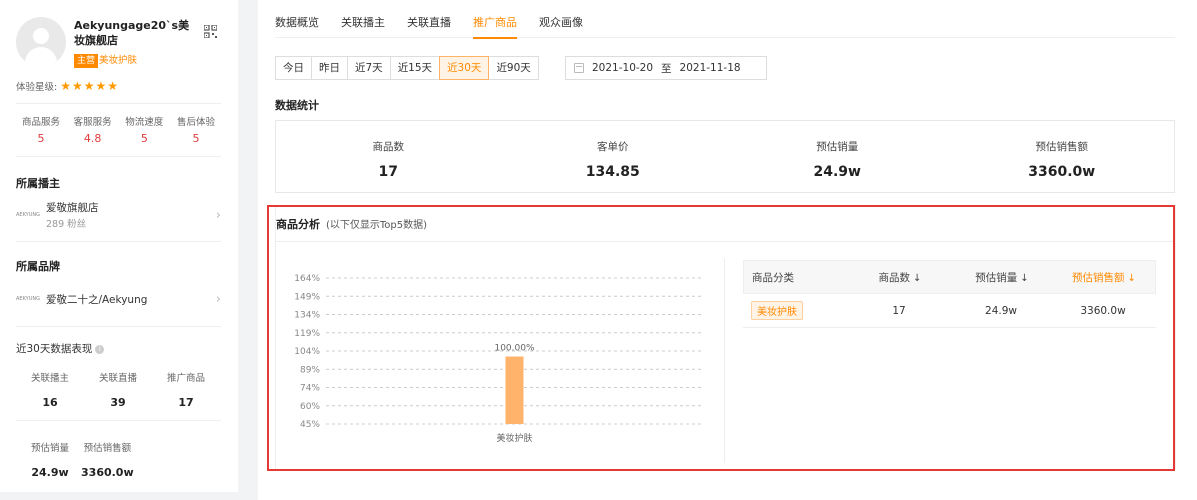 The width and height of the screenshot is (1197, 500). I want to click on y-tick-label: 149%, so click(307, 297).